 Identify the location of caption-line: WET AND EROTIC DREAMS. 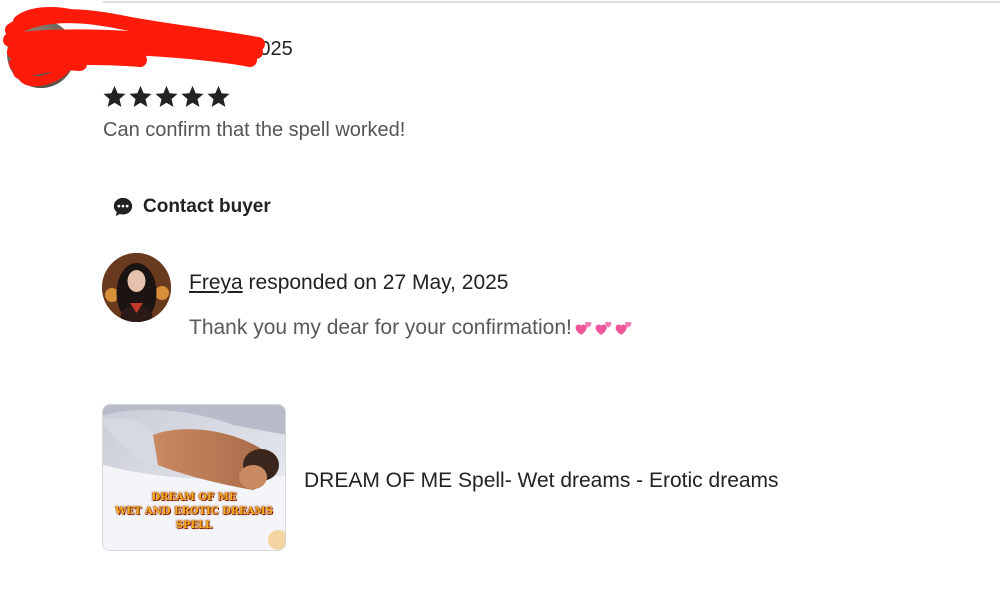
(194, 511).